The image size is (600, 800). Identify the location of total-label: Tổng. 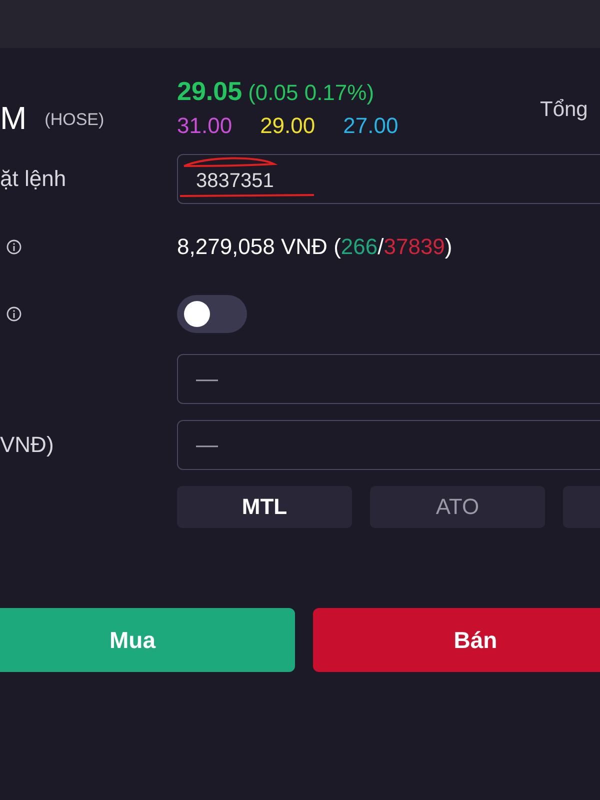
(564, 110).